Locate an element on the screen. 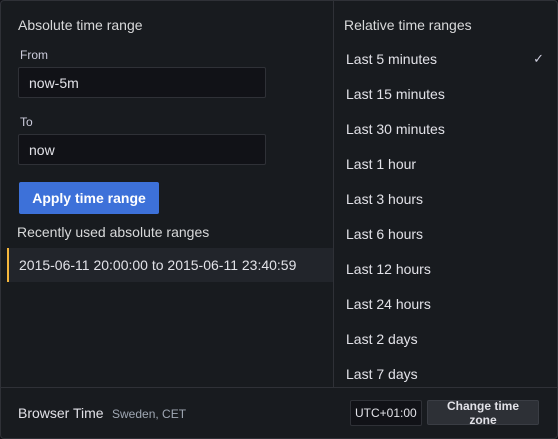 The height and width of the screenshot is (439, 558). from-label: From is located at coordinates (34, 55).